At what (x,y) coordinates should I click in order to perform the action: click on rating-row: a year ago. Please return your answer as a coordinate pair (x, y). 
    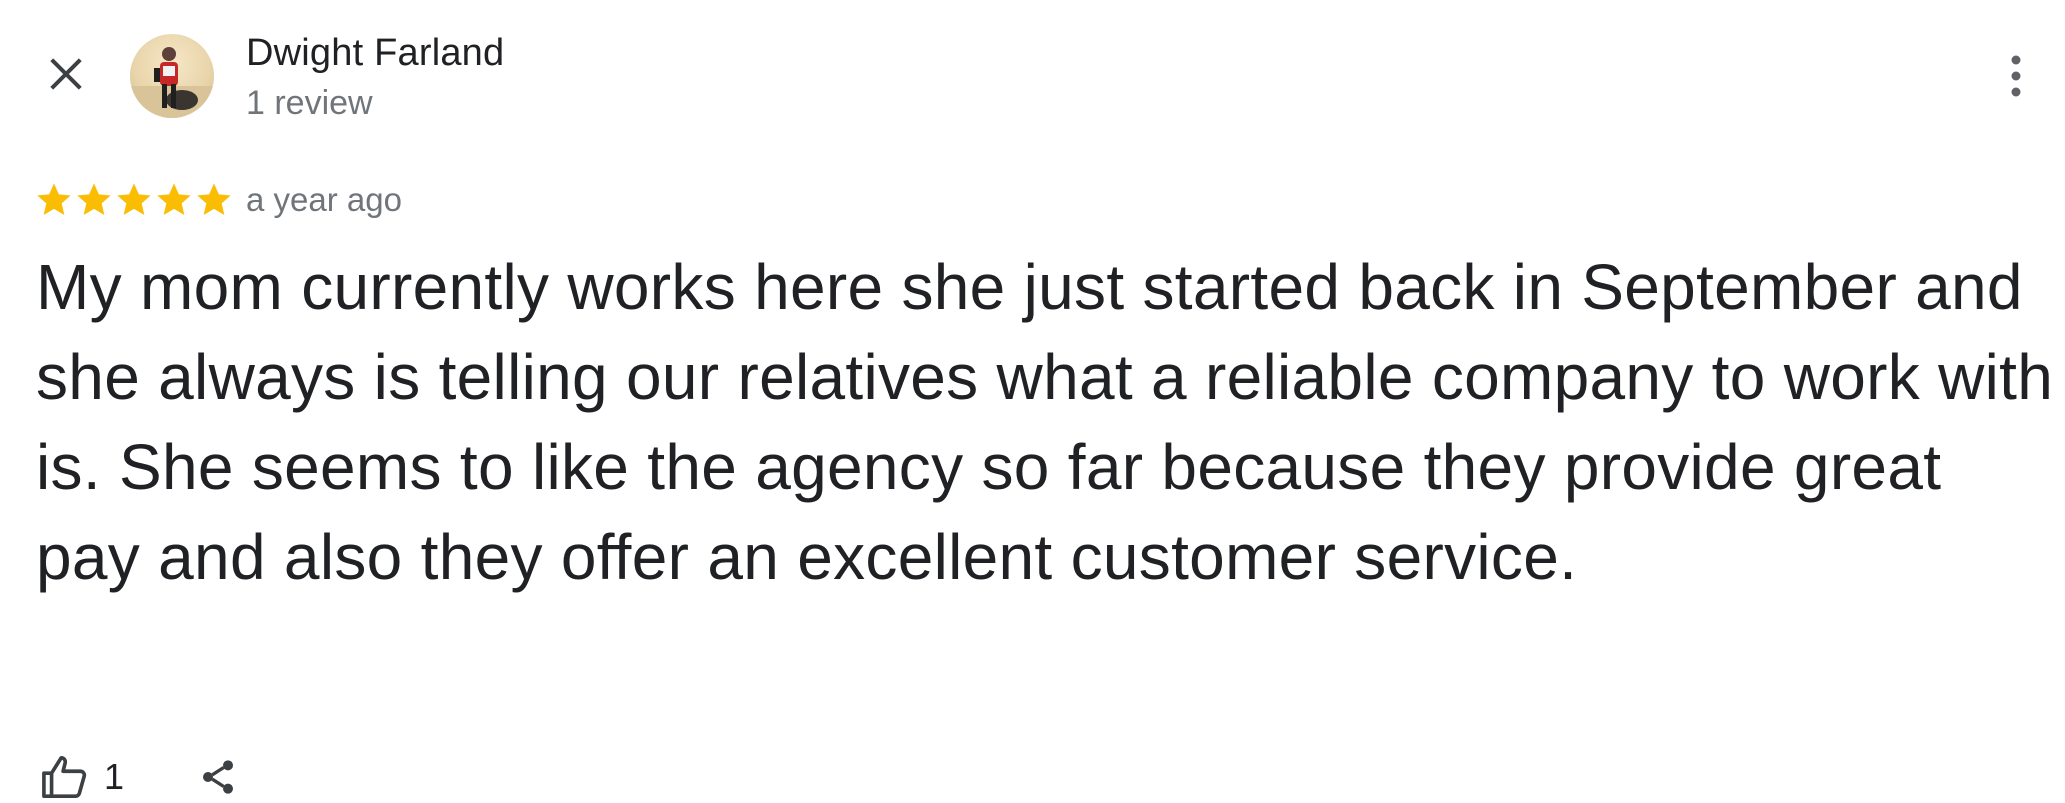
    Looking at the image, I should click on (218, 200).